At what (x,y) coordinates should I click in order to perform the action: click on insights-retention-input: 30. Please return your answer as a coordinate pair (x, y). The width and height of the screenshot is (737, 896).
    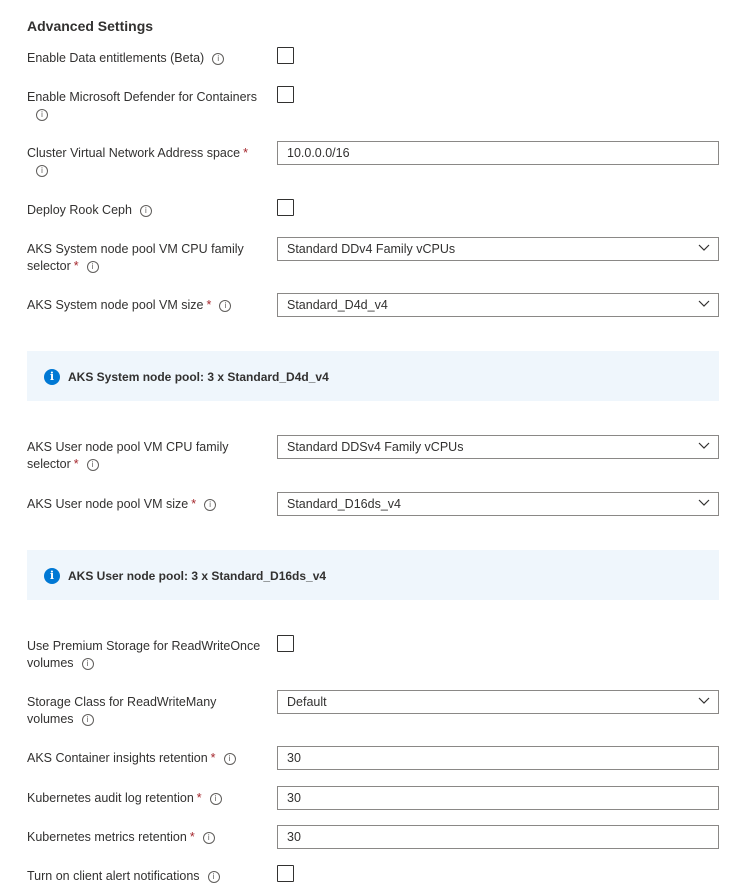
    Looking at the image, I should click on (498, 758).